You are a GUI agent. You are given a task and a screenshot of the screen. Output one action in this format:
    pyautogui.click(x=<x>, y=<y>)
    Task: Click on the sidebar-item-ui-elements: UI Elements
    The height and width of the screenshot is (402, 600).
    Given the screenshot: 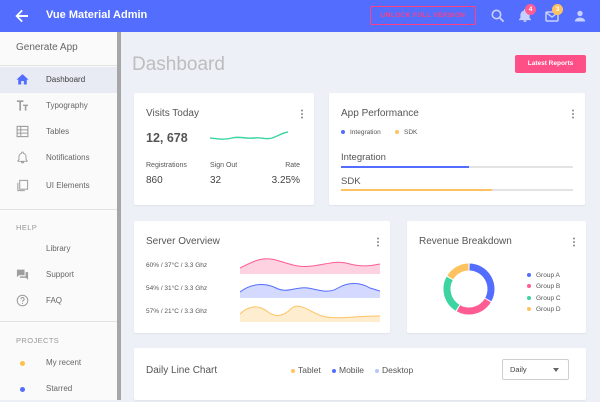 What is the action you would take?
    pyautogui.click(x=58, y=186)
    